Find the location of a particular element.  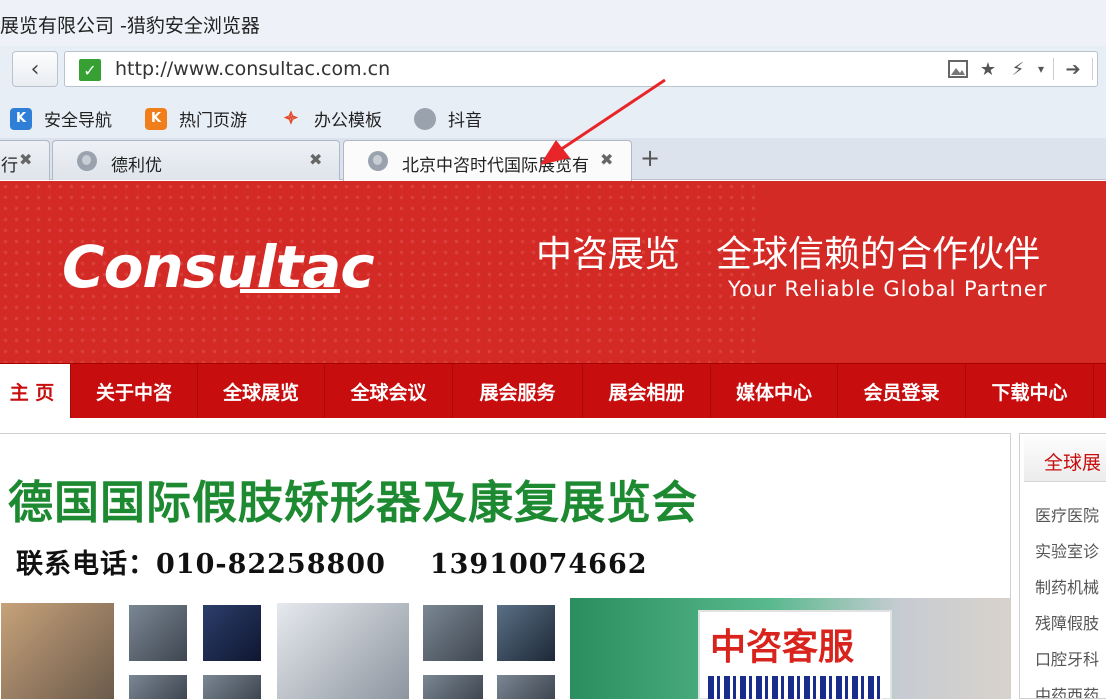

sidebar-item: 残障假肢 is located at coordinates (1067, 622).